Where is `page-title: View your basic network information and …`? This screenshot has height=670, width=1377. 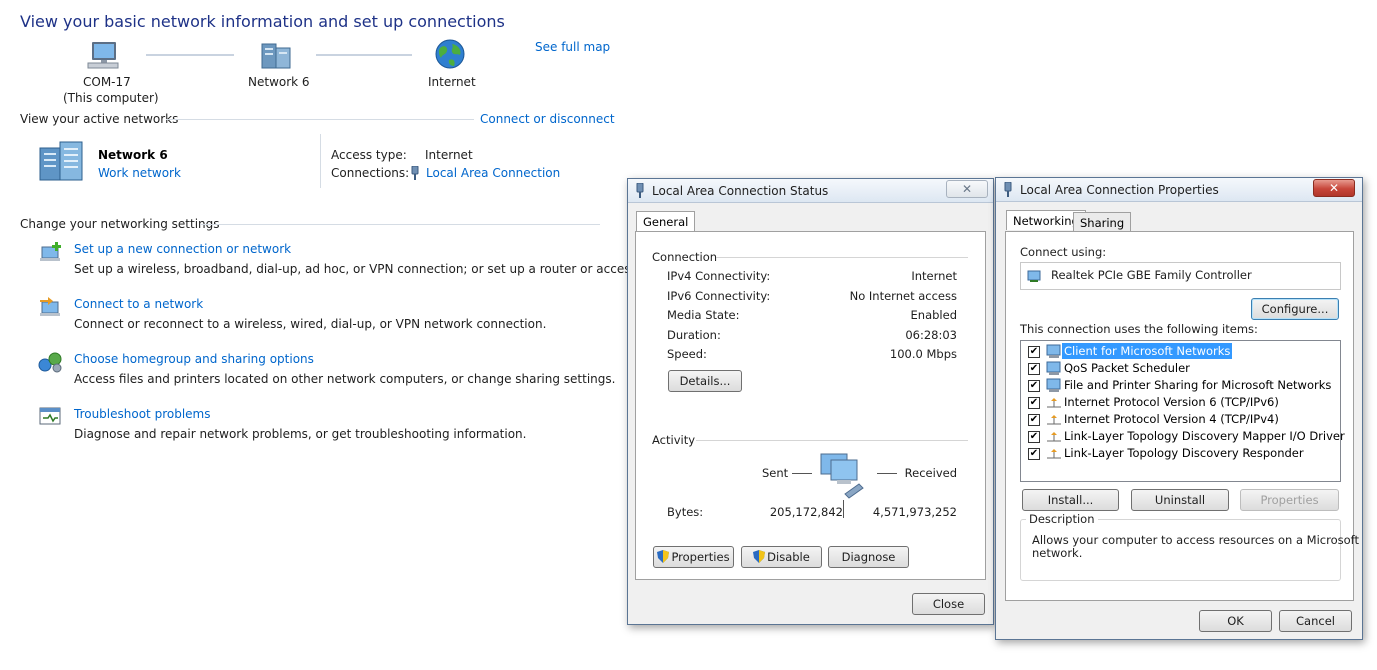
page-title: View your basic network information and … is located at coordinates (262, 21).